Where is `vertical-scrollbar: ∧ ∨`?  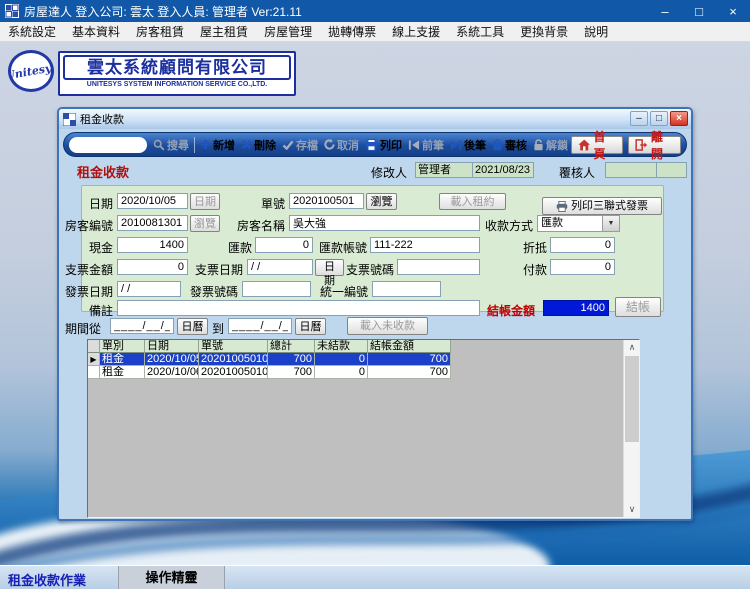
vertical-scrollbar: ∧ ∨ is located at coordinates (631, 428).